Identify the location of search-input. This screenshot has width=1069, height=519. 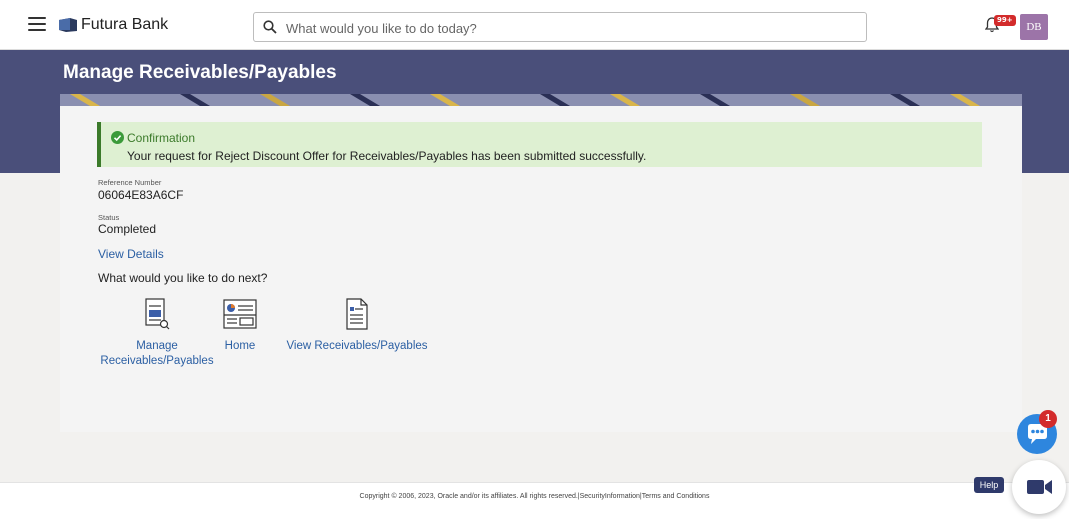
(566, 28).